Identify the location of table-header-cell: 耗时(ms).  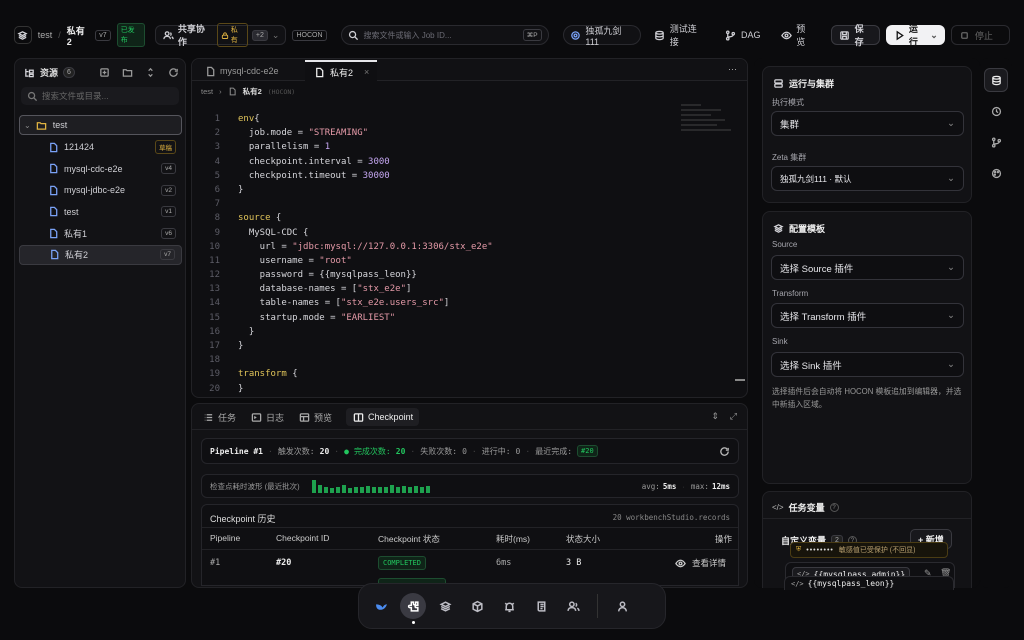
(513, 539).